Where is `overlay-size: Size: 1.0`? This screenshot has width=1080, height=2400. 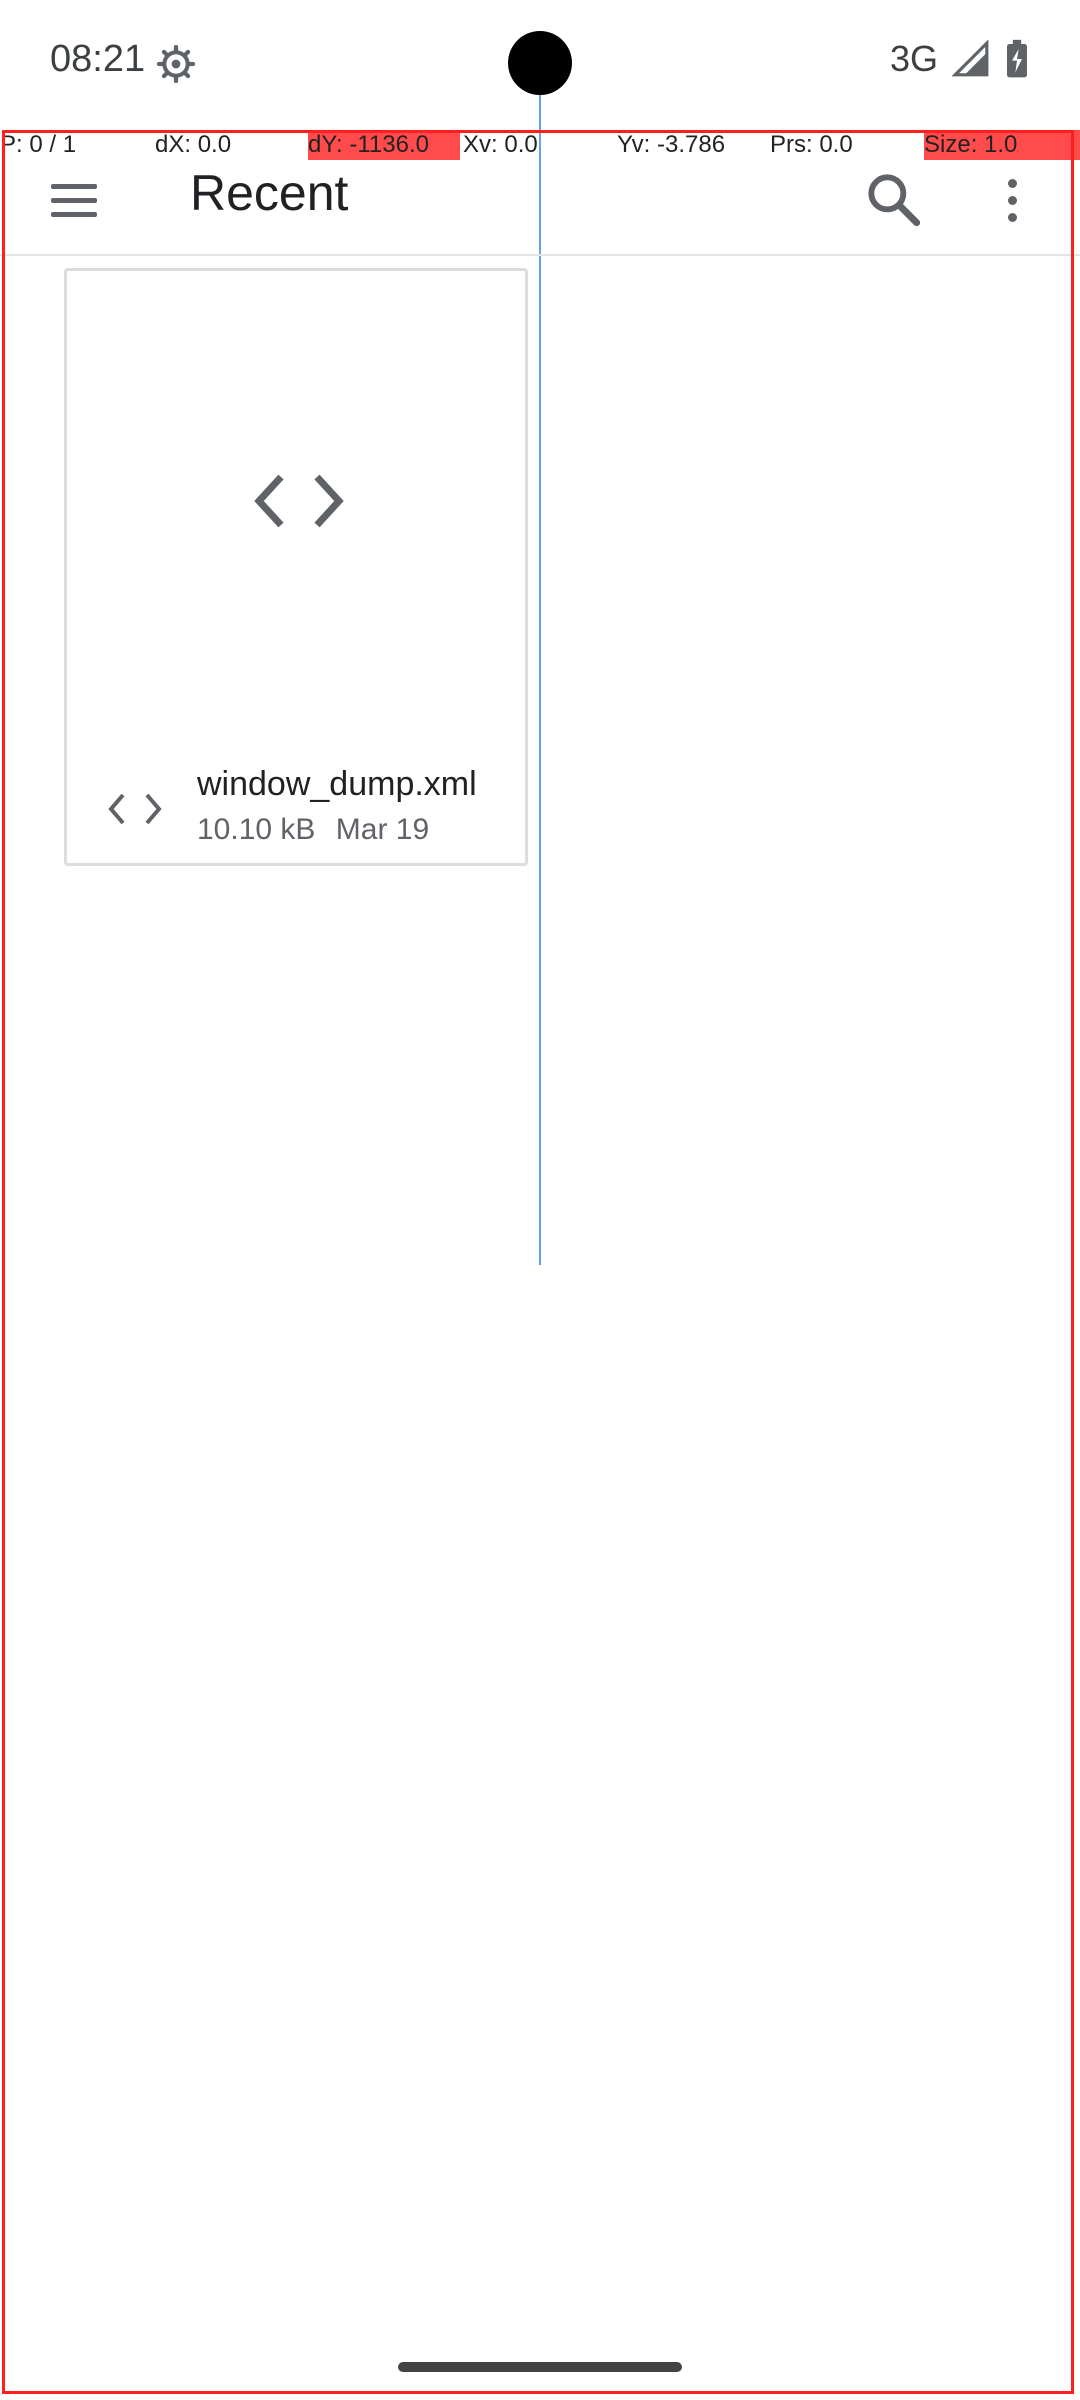 overlay-size: Size: 1.0 is located at coordinates (1002, 145).